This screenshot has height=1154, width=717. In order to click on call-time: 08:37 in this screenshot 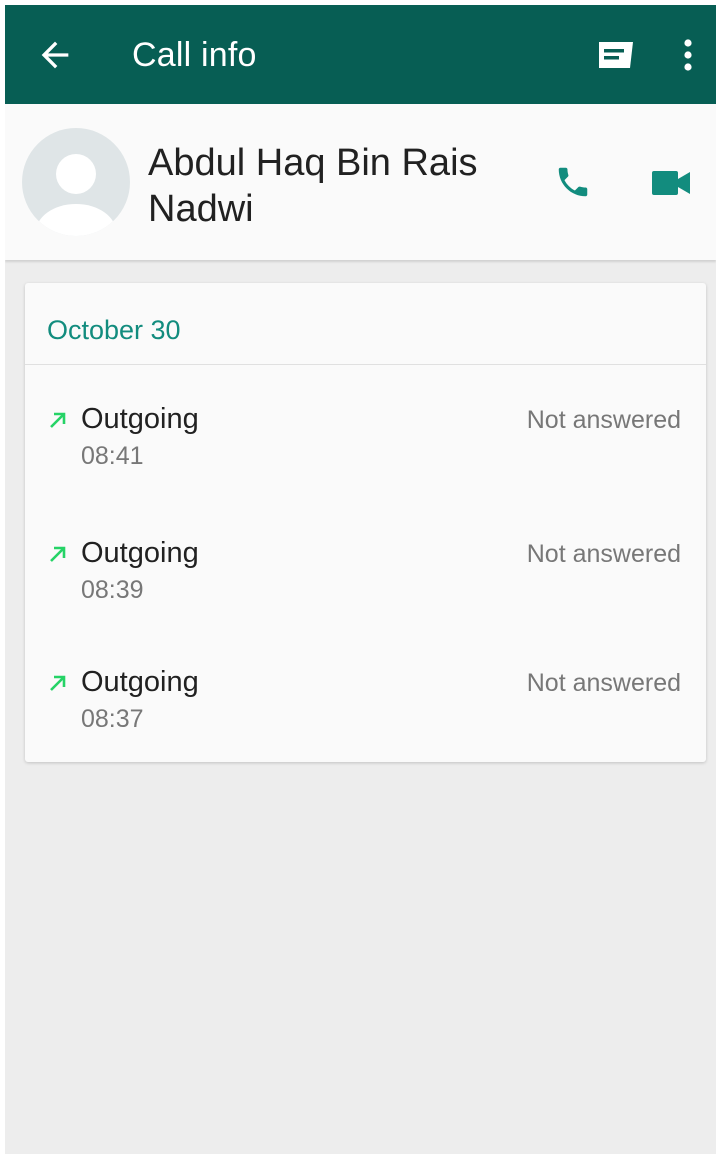, I will do `click(112, 719)`.